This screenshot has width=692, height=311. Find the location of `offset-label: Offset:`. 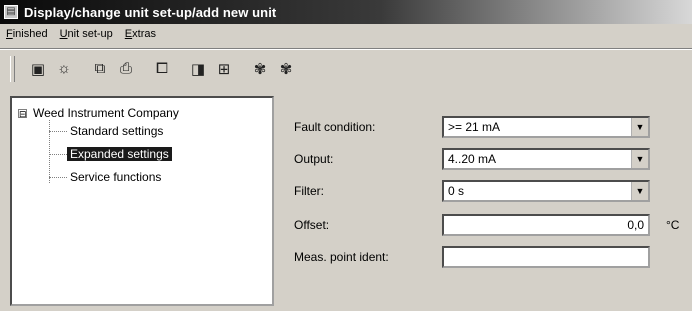

offset-label: Offset: is located at coordinates (312, 225).